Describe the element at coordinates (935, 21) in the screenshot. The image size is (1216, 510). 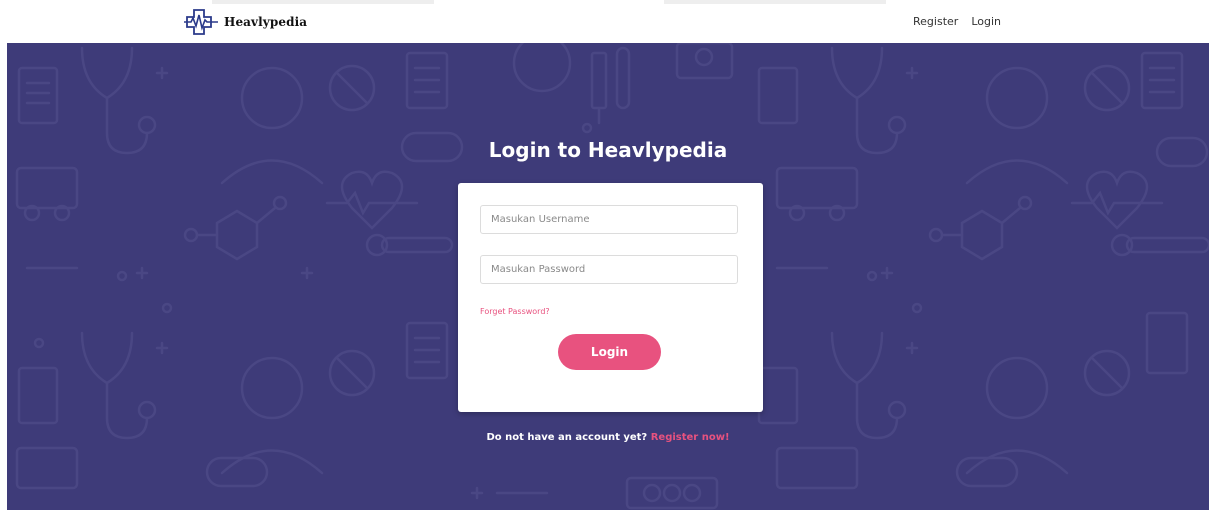
I see `nav-register-link: Register` at that location.